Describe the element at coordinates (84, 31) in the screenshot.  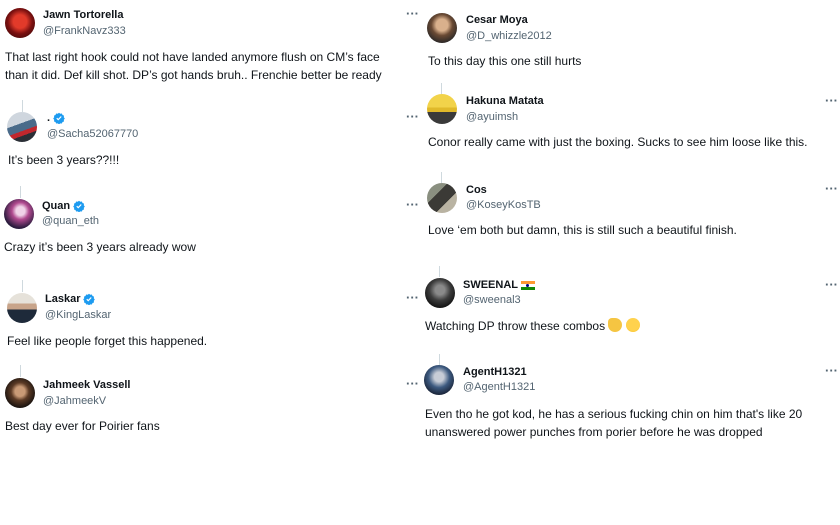
I see `handle: @FrankNavz333` at that location.